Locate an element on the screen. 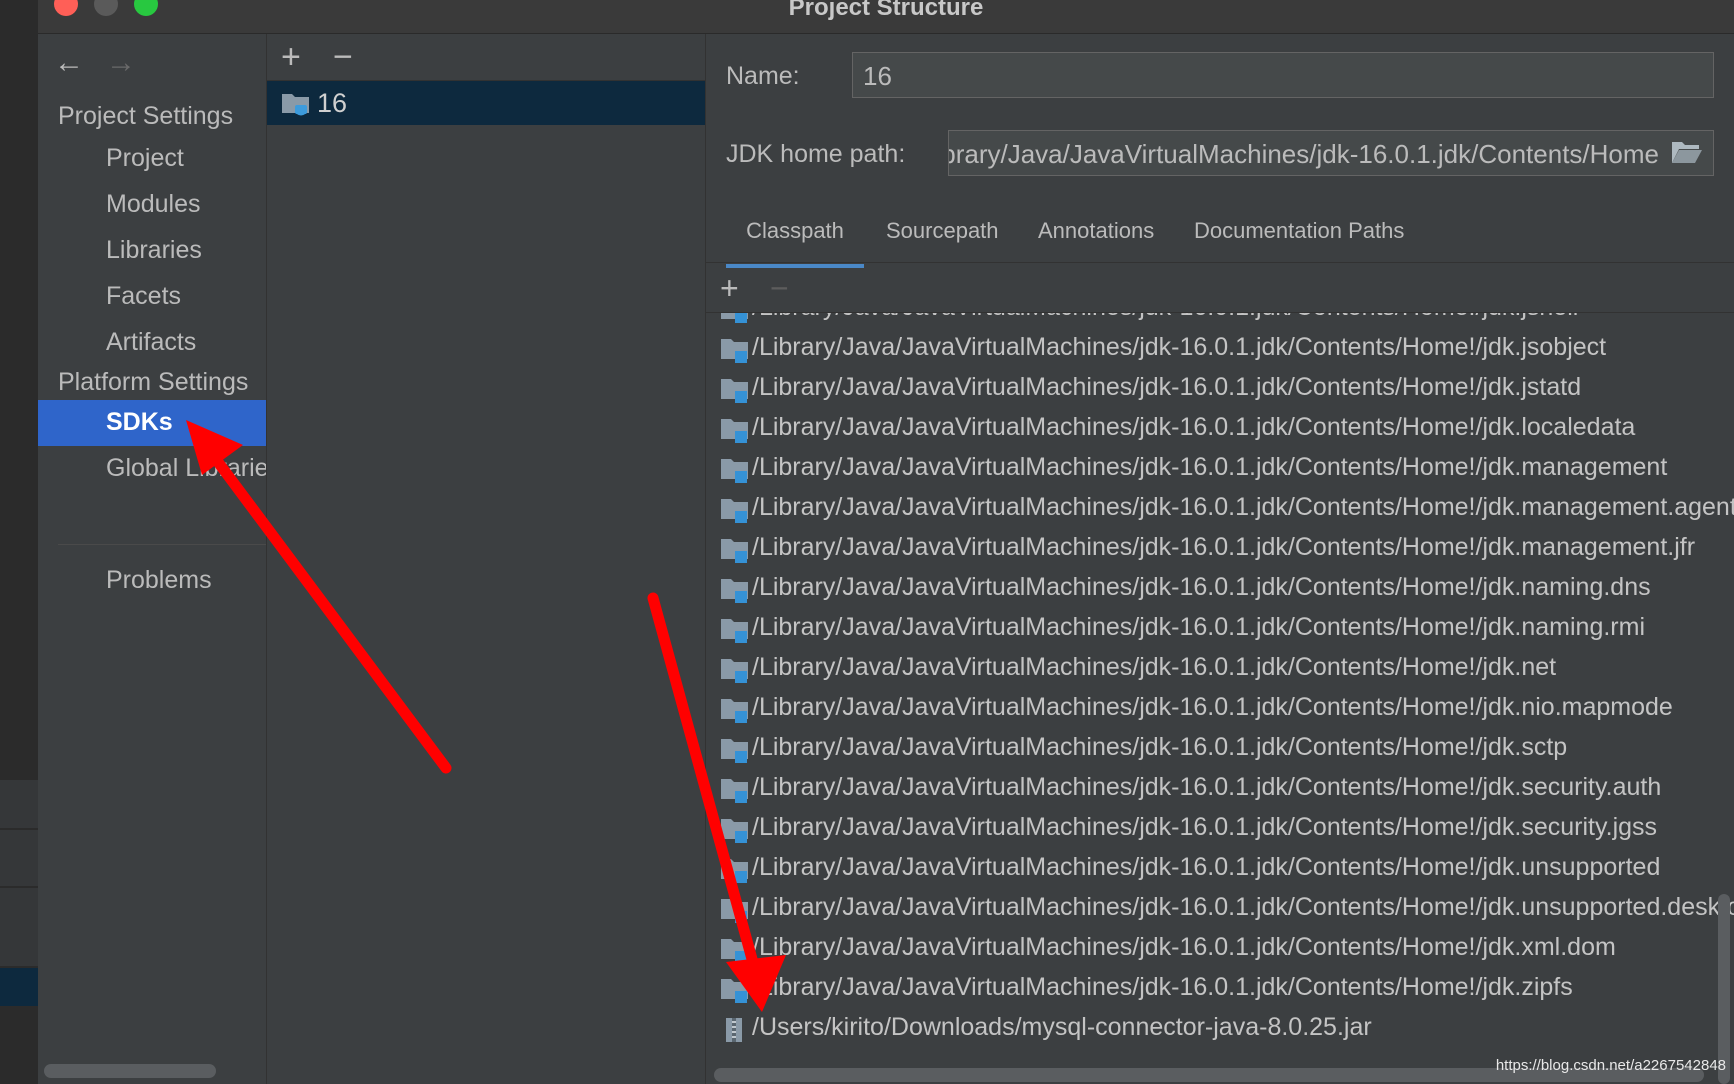 The image size is (1734, 1084). nav-item-facets: Facets is located at coordinates (152, 297).